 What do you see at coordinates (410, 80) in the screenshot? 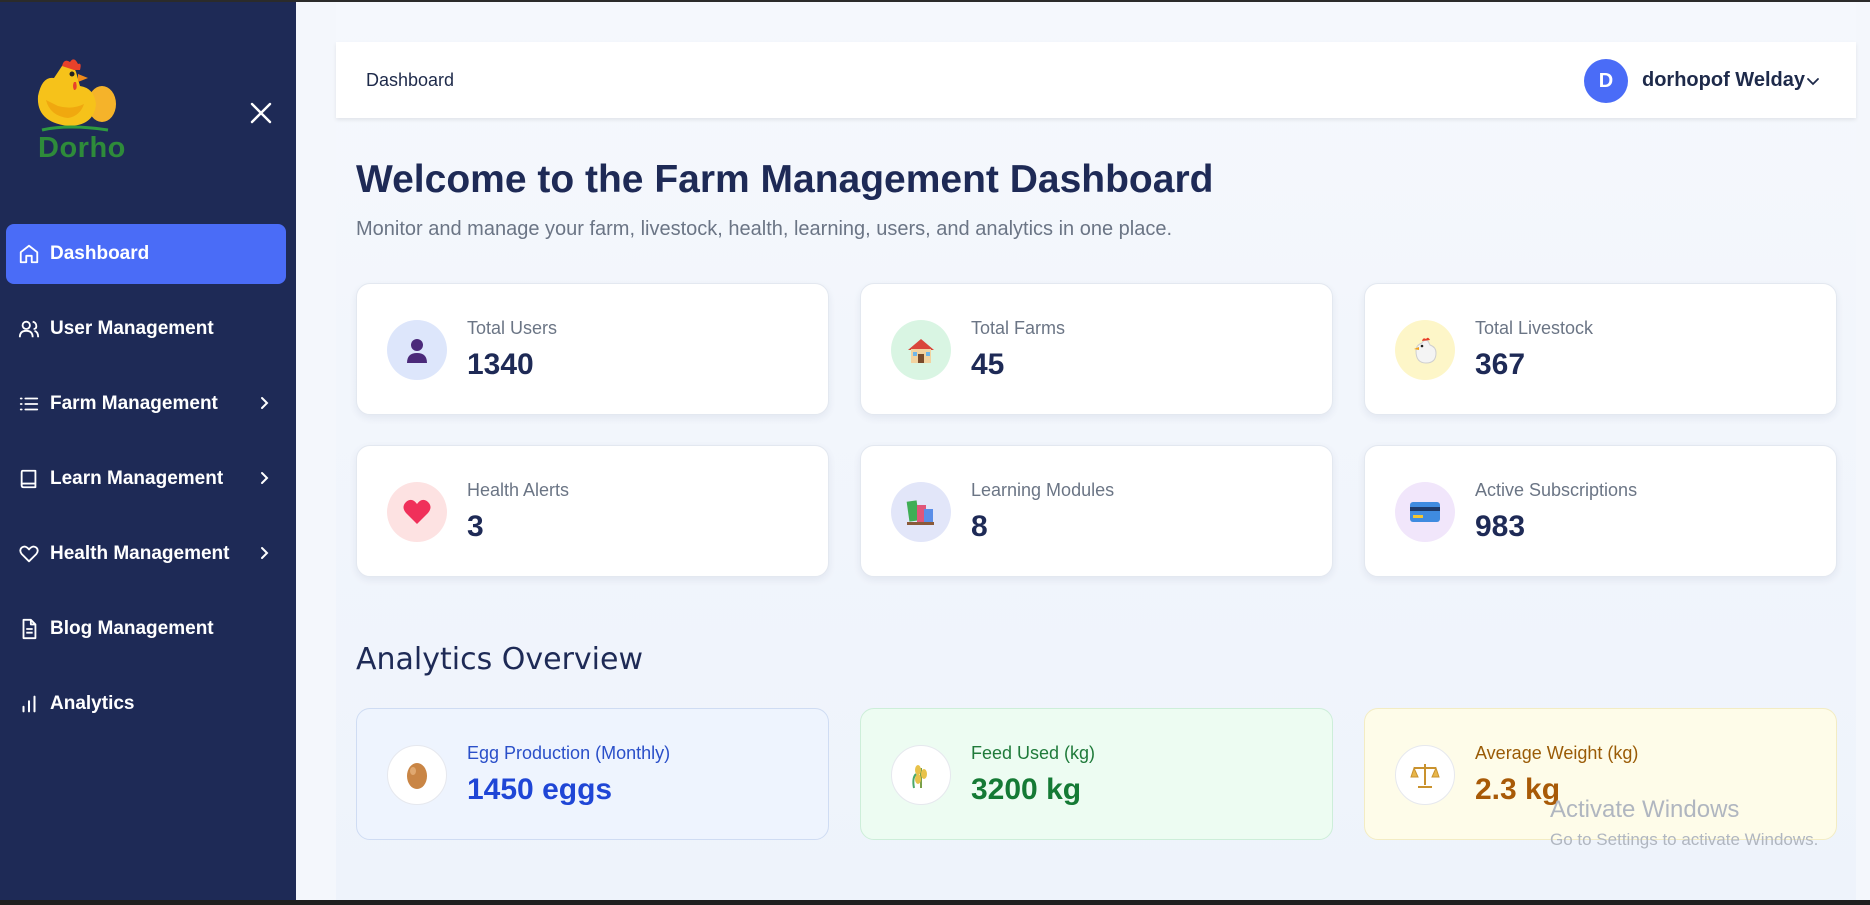
I see `breadcrumb: Dashboard` at bounding box center [410, 80].